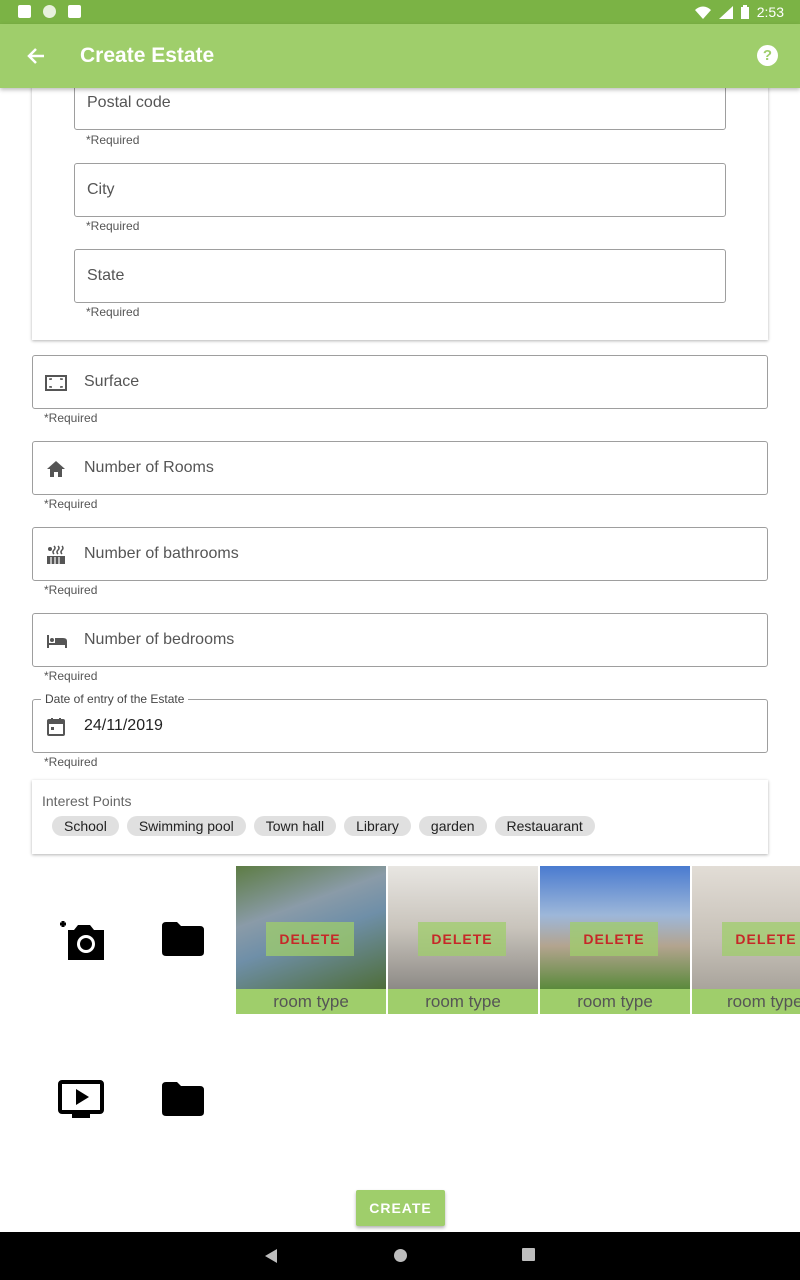 The width and height of the screenshot is (800, 1280). I want to click on date-value: 24/11/2019, so click(123, 725).